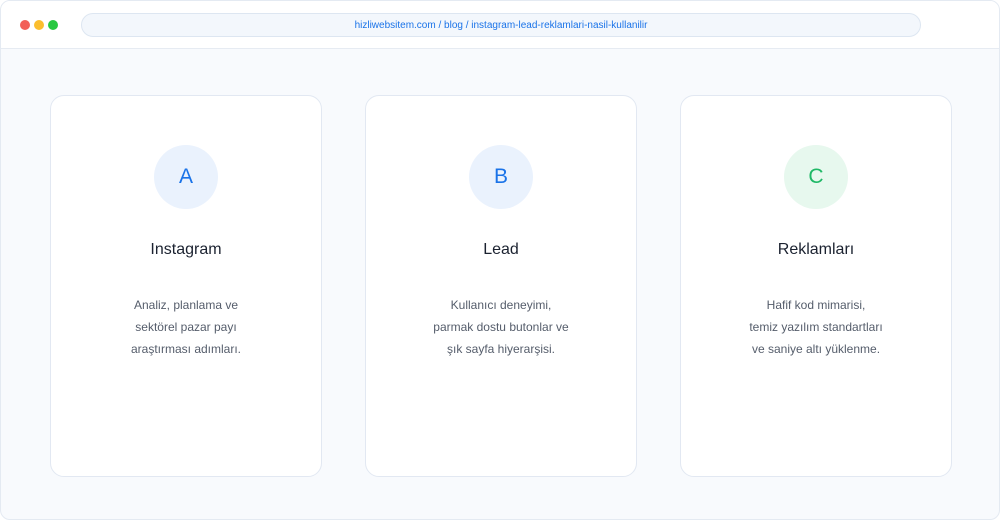 The width and height of the screenshot is (1000, 520). I want to click on card-title: Lead, so click(501, 249).